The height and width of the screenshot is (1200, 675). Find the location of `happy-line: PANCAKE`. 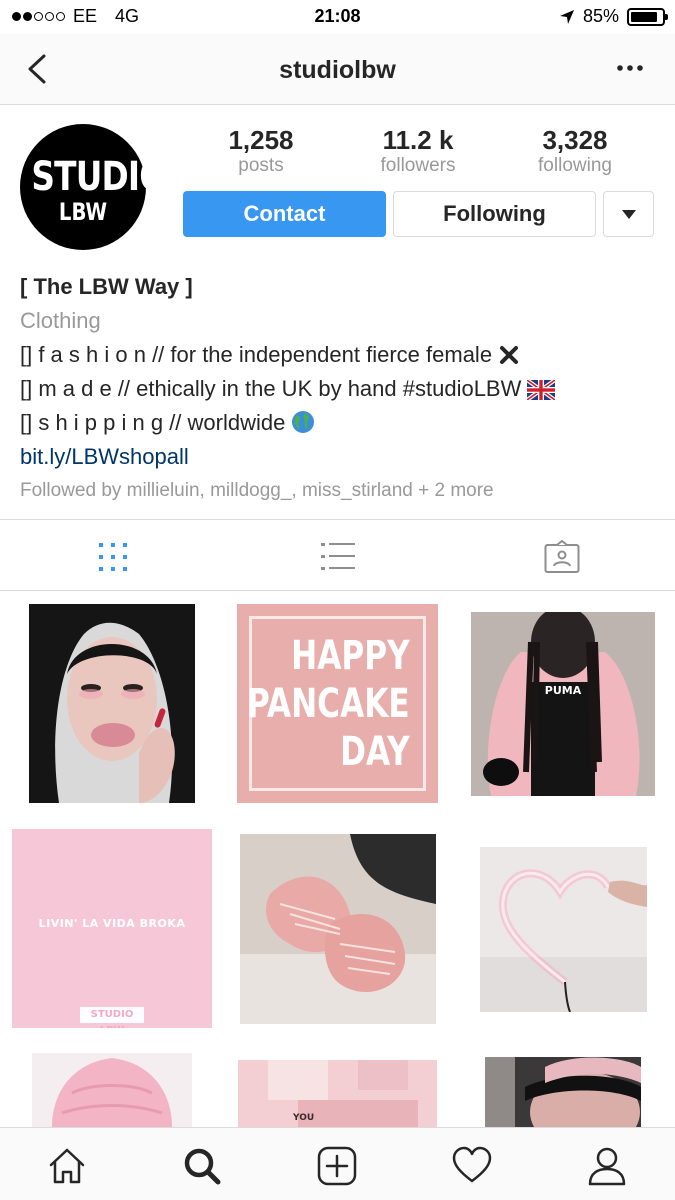

happy-line: PANCAKE is located at coordinates (328, 704).